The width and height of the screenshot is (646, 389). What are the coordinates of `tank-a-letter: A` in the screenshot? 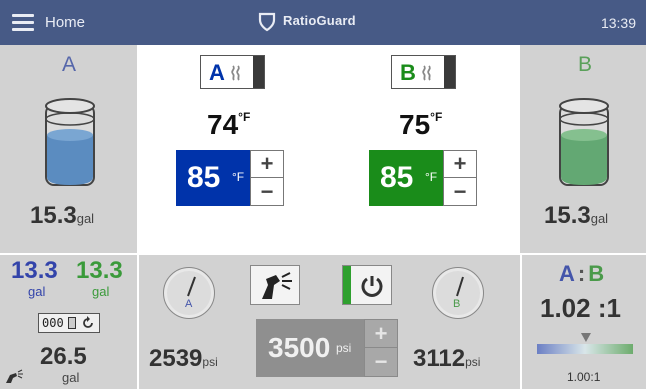 It's located at (69, 64).